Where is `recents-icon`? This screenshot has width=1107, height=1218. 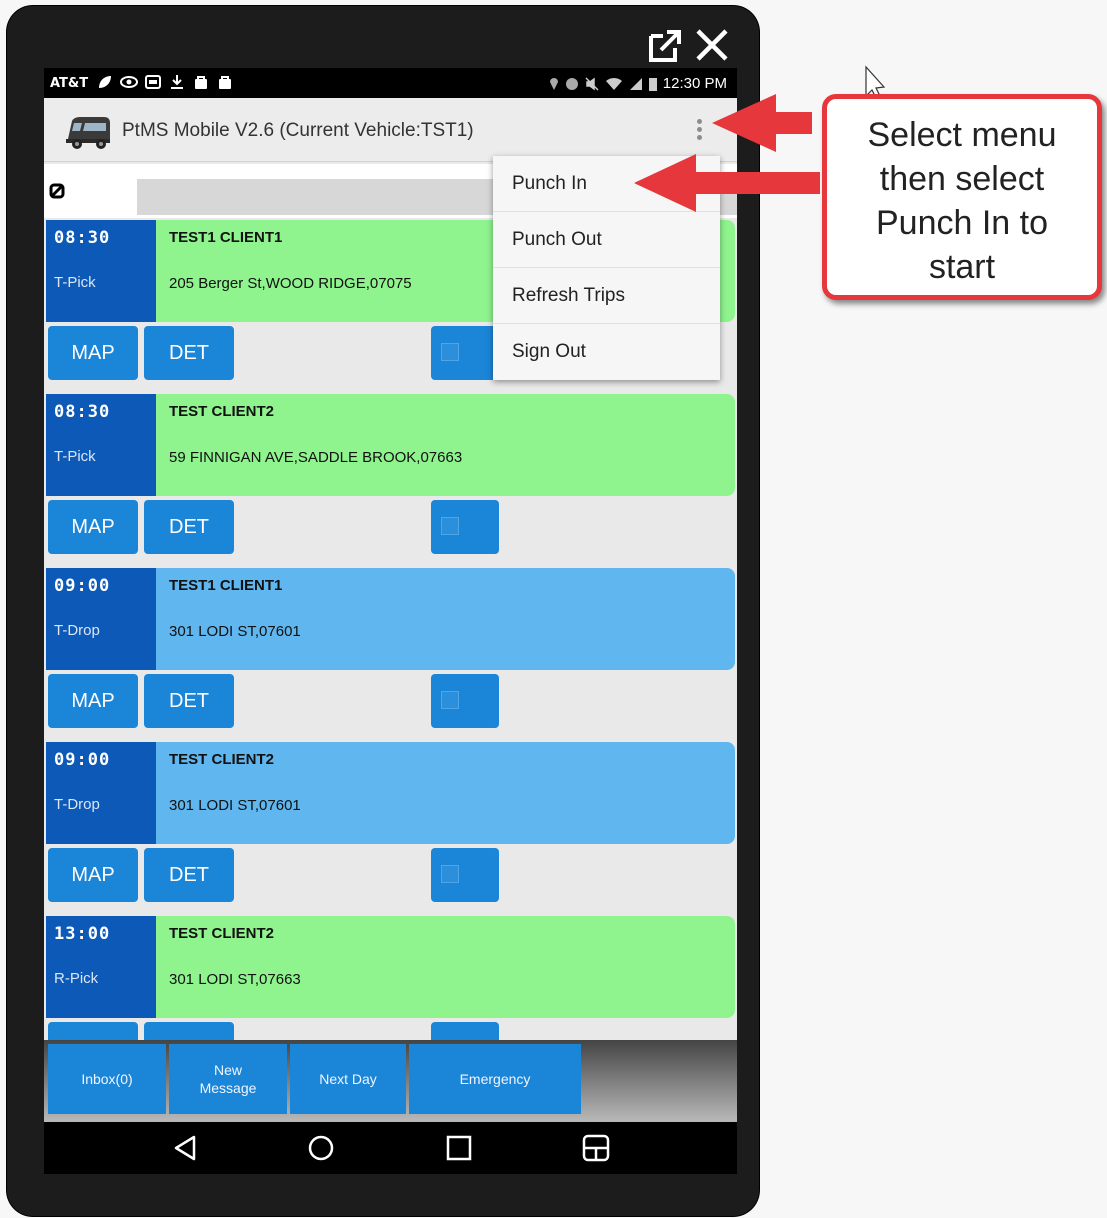
recents-icon is located at coordinates (459, 1148).